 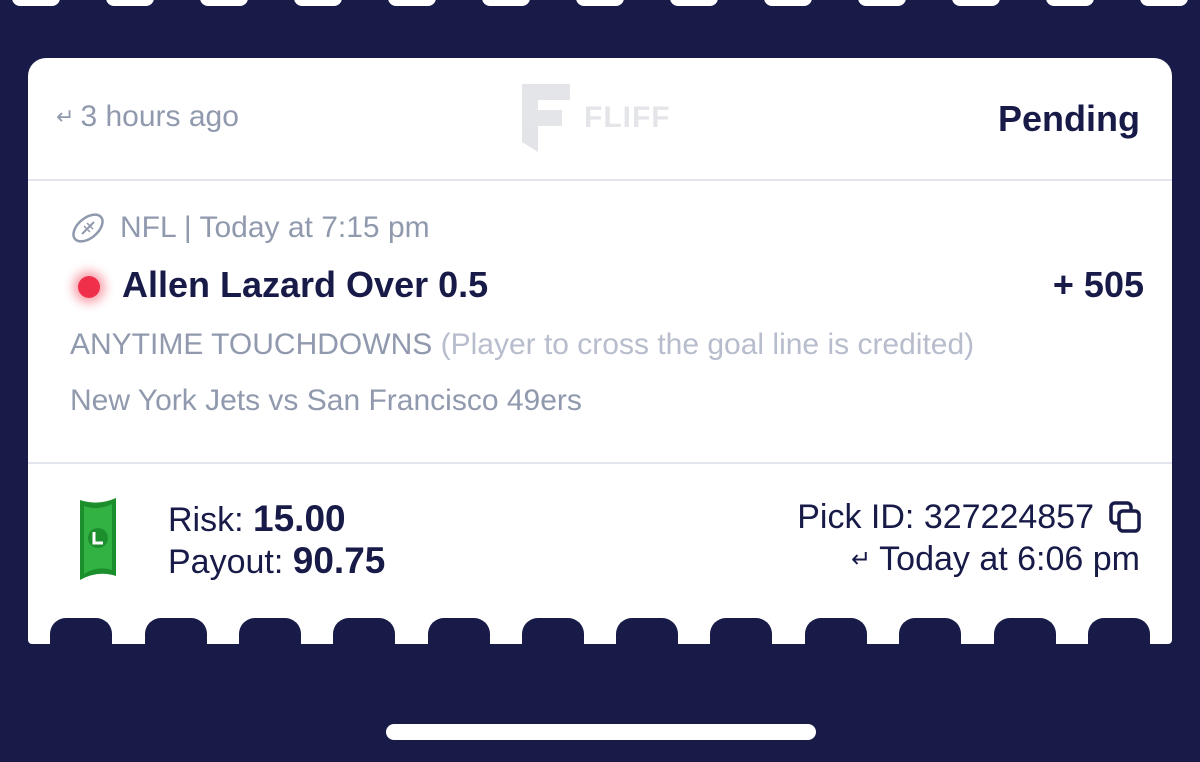 I want to click on cash-icon, so click(x=98, y=539).